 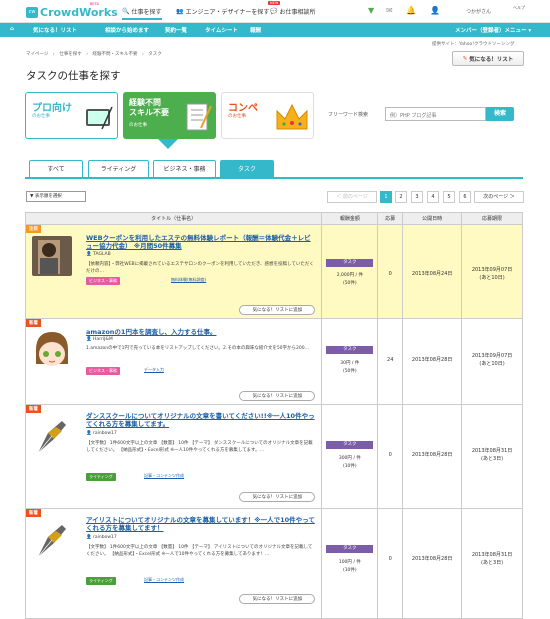 What do you see at coordinates (519, 8) in the screenshot?
I see `help-link: ヘルプ` at bounding box center [519, 8].